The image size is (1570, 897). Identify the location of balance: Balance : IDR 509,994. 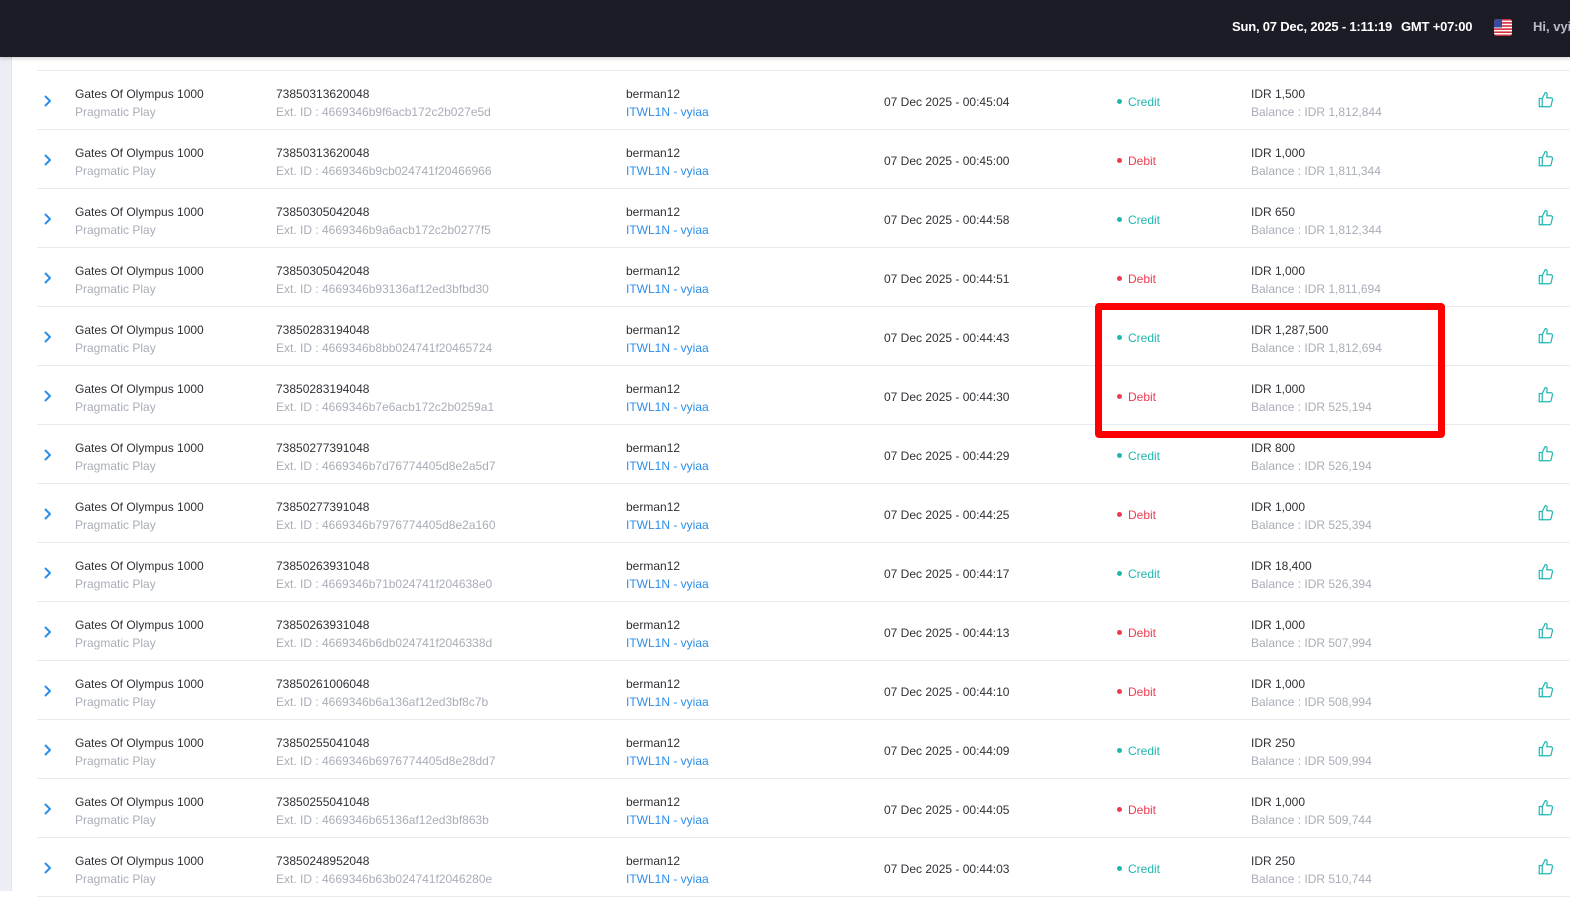
(1311, 761).